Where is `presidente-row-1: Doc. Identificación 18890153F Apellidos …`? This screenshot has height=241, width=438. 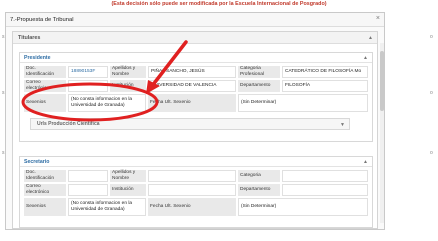 presidente-row-1: Doc. Identificación 18890153F Apellidos … is located at coordinates (196, 72).